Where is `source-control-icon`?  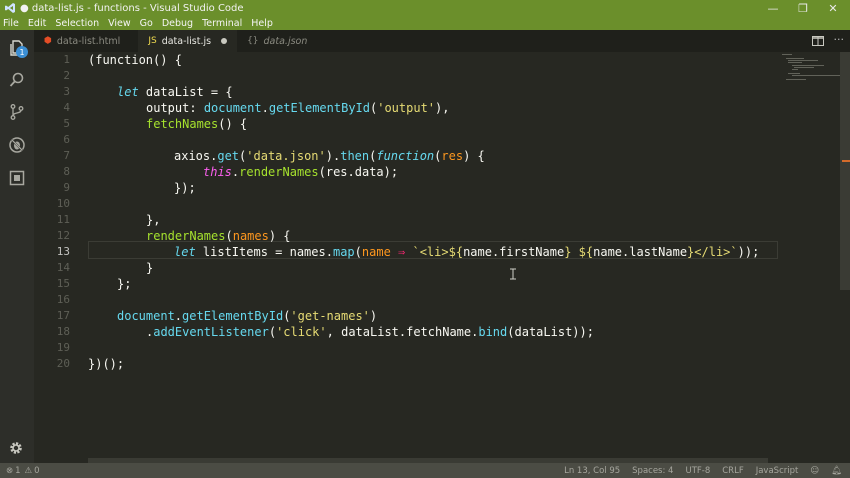 source-control-icon is located at coordinates (17, 112).